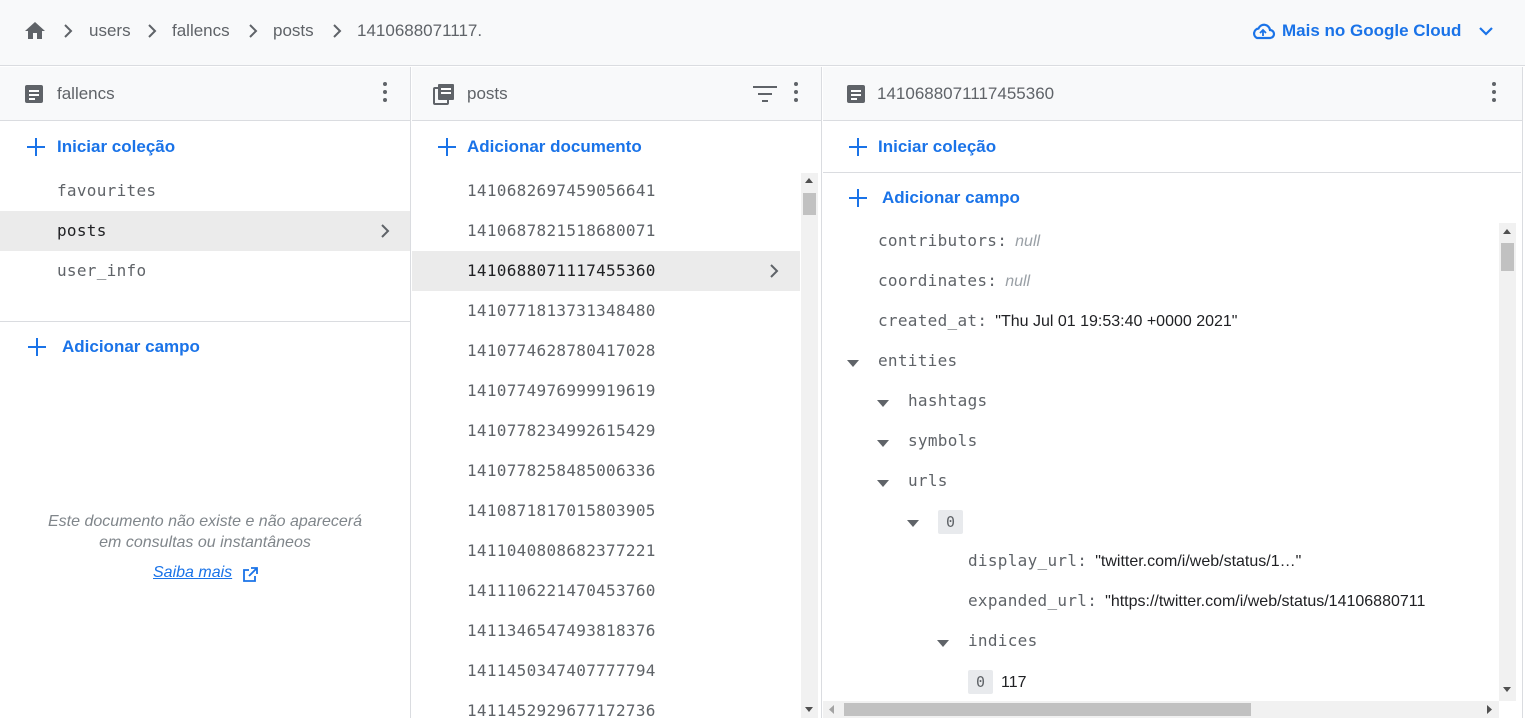  What do you see at coordinates (938, 280) in the screenshot?
I see `field-key: coordinates:` at bounding box center [938, 280].